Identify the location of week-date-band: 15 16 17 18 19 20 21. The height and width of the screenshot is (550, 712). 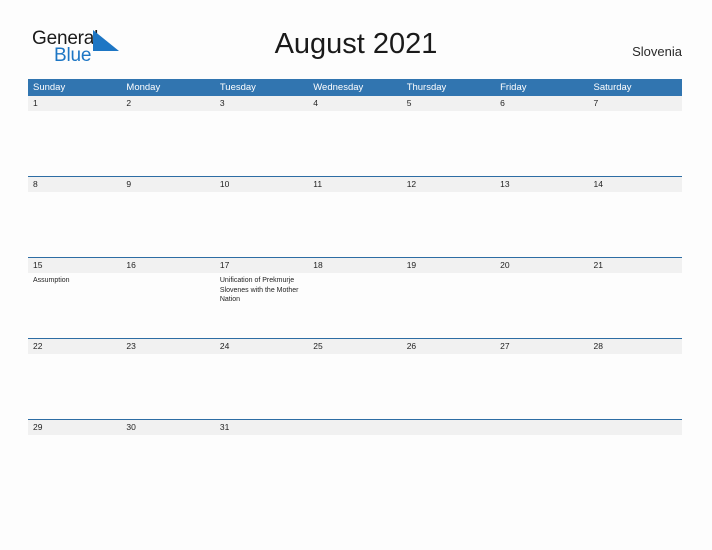
(355, 265).